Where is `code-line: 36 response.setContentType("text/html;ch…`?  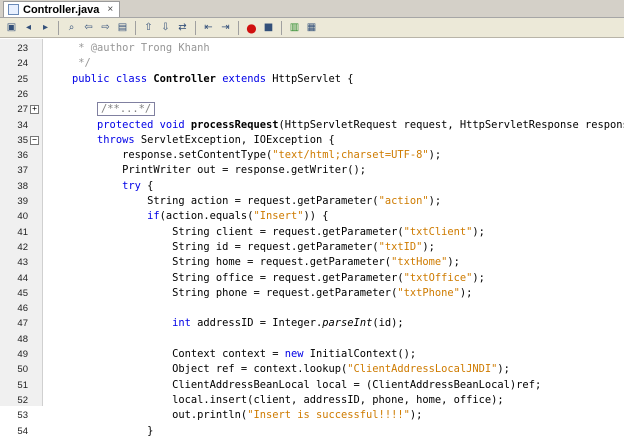 code-line: 36 response.setContentType("text/html;ch… is located at coordinates (312, 155).